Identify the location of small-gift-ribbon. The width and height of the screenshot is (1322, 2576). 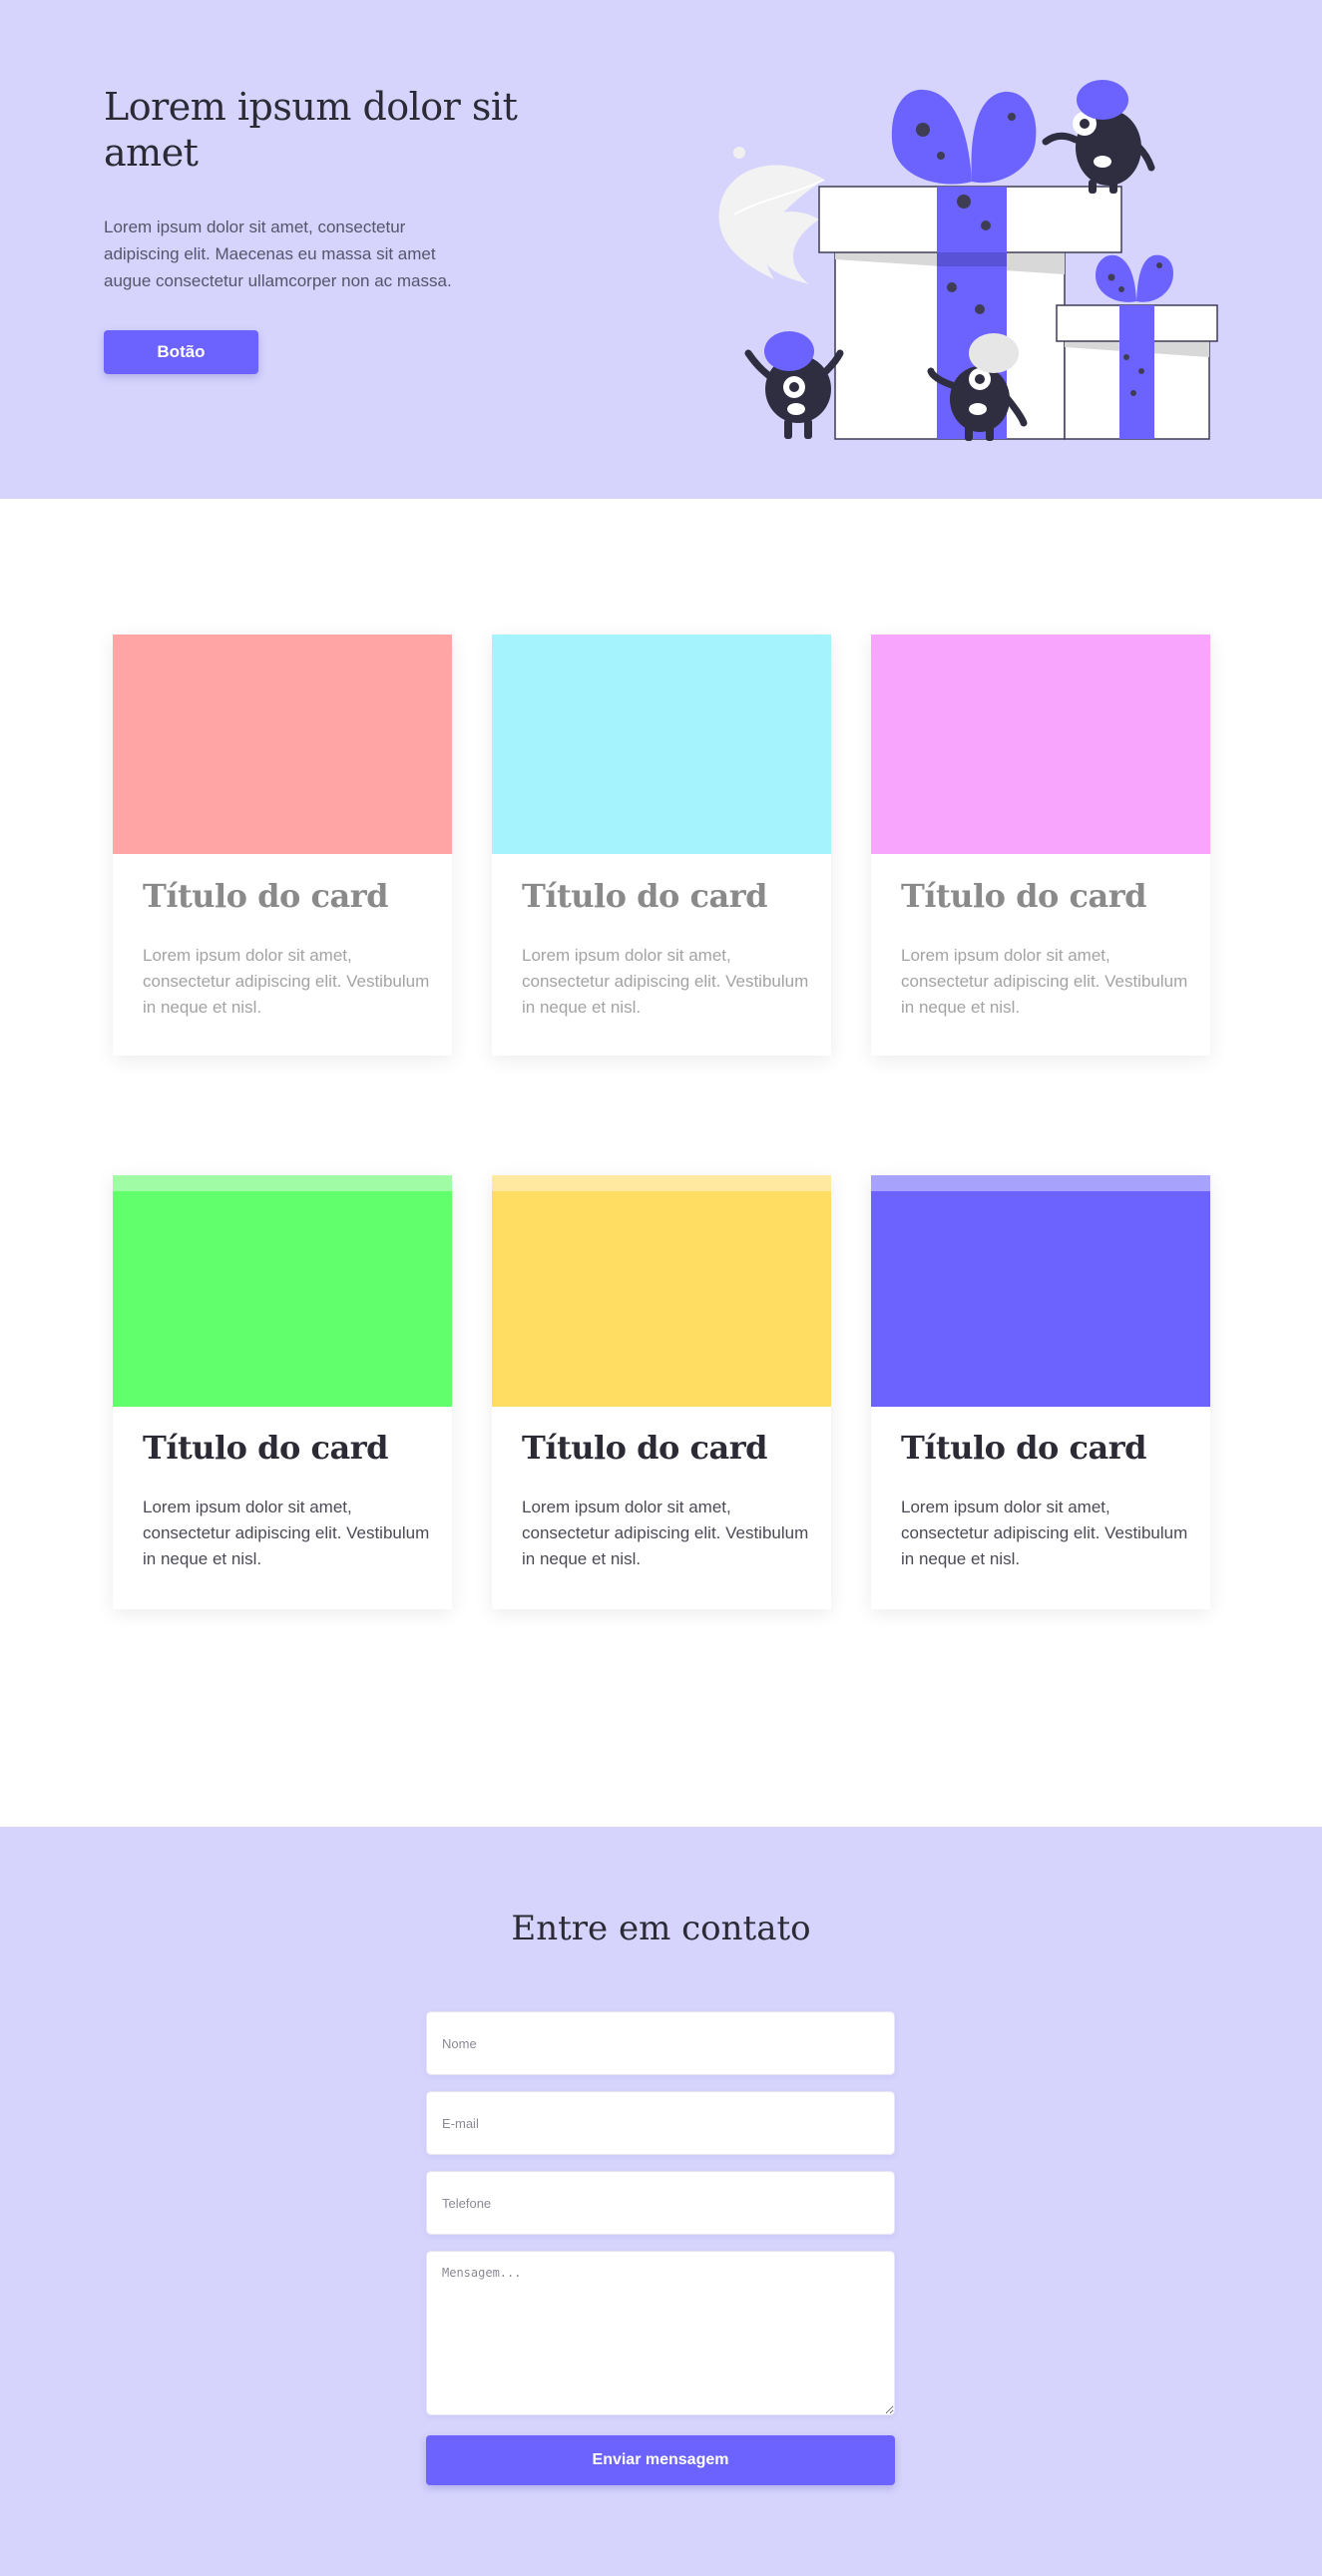
(1136, 372).